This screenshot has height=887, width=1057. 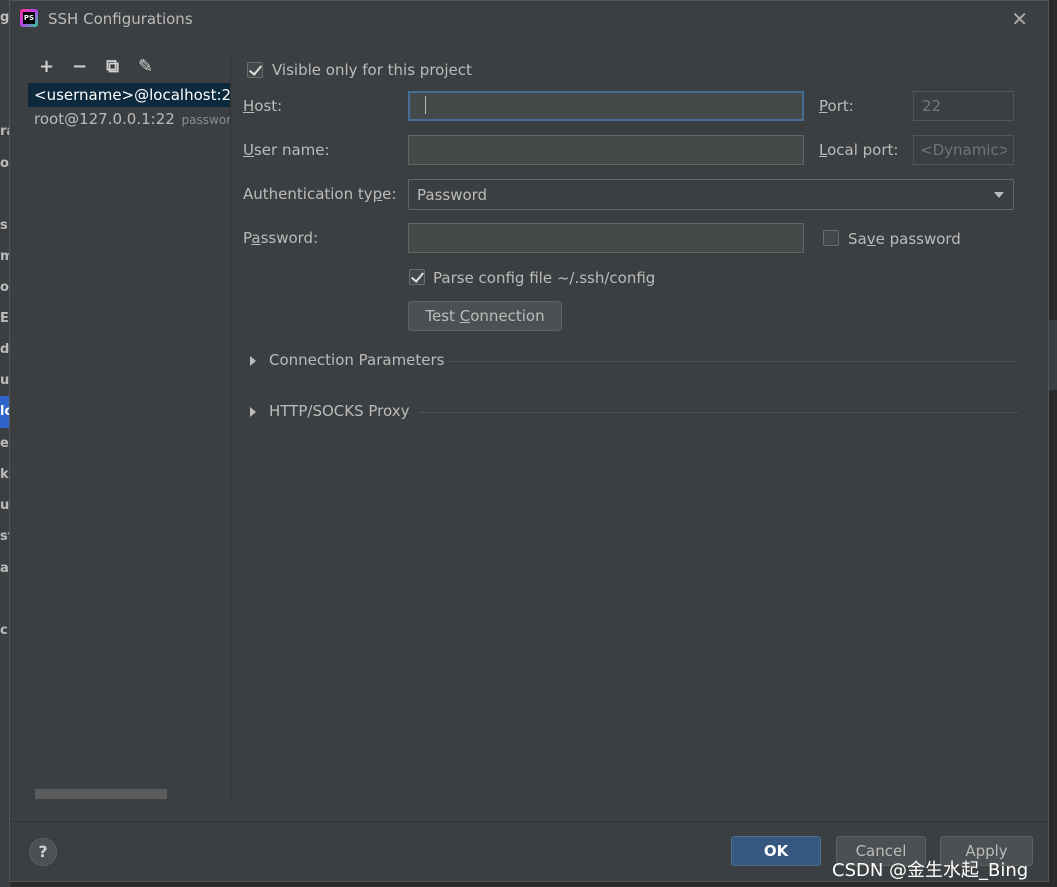 I want to click on host-label: Host:, so click(x=263, y=106).